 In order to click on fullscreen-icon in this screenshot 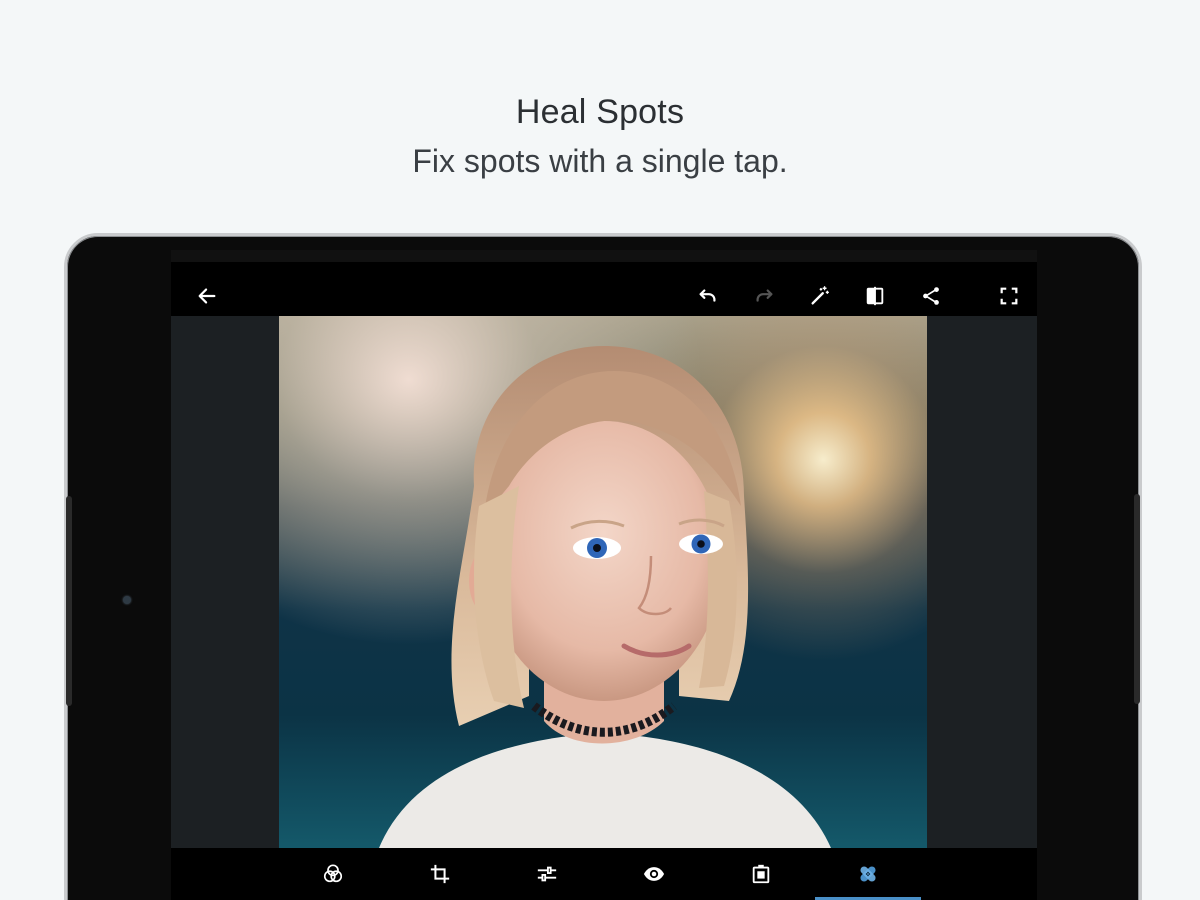, I will do `click(1009, 296)`.